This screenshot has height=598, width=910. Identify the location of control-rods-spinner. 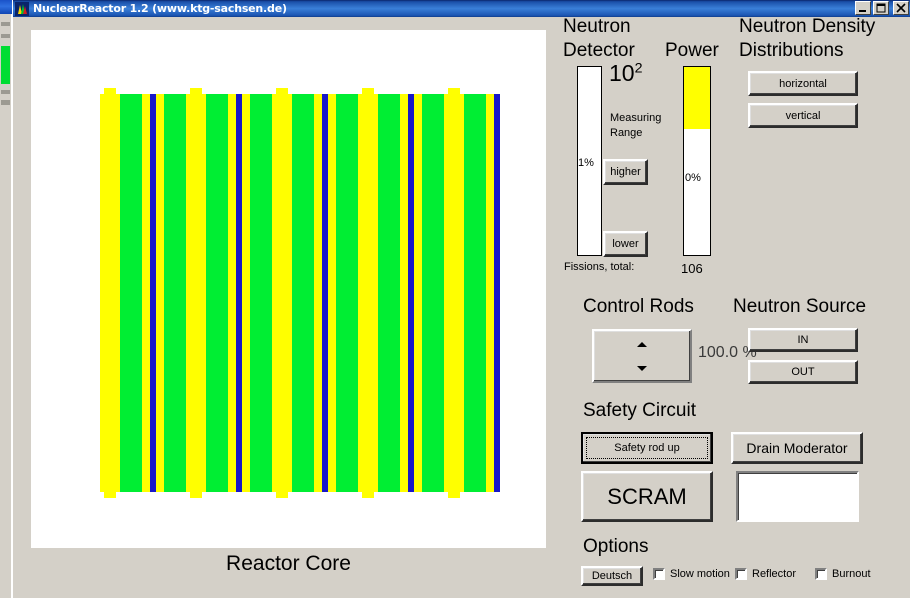
(642, 356).